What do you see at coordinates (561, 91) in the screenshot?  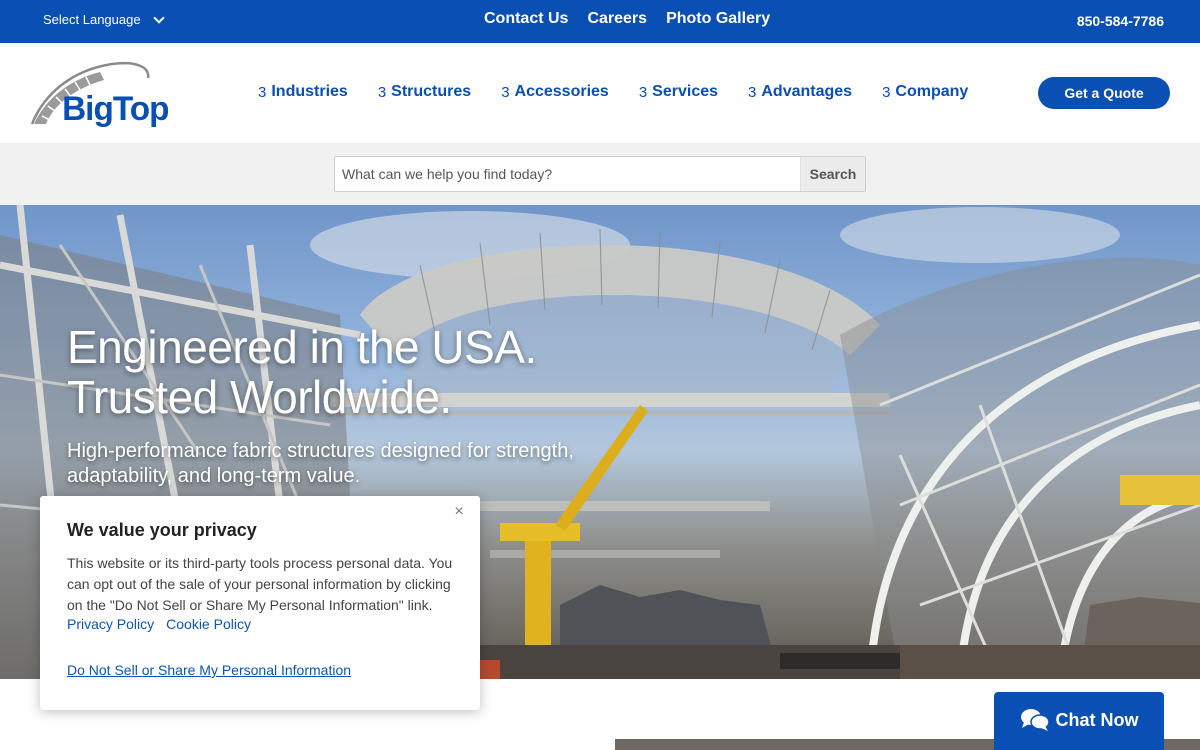 I see `nav-label: Accessories` at bounding box center [561, 91].